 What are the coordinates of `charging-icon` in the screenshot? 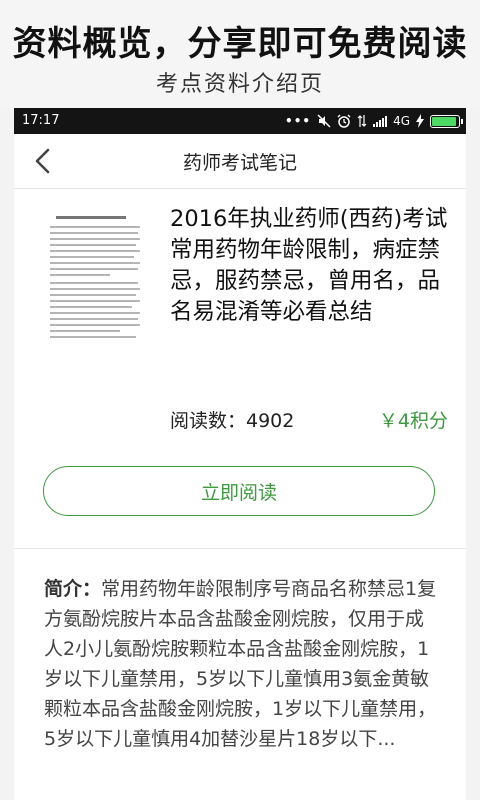 It's located at (420, 121).